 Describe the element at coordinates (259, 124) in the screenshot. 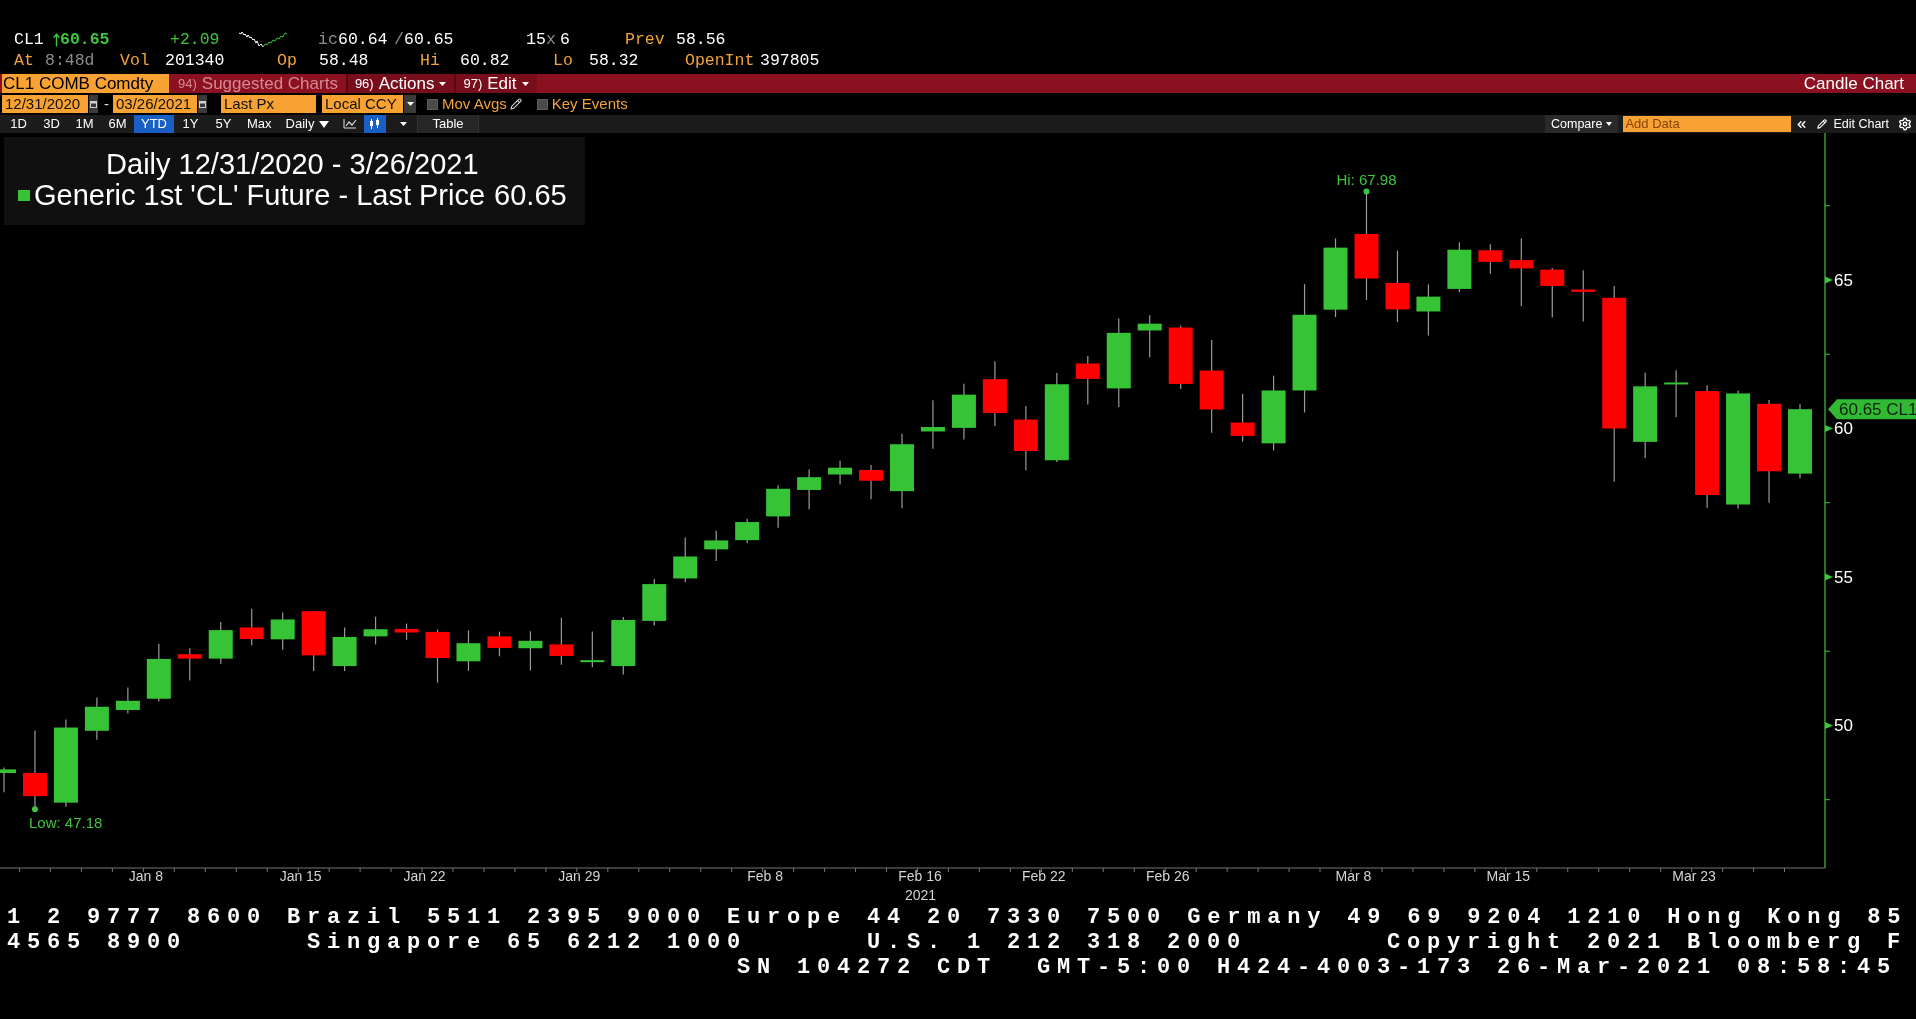

I see `range-tab: Max` at that location.